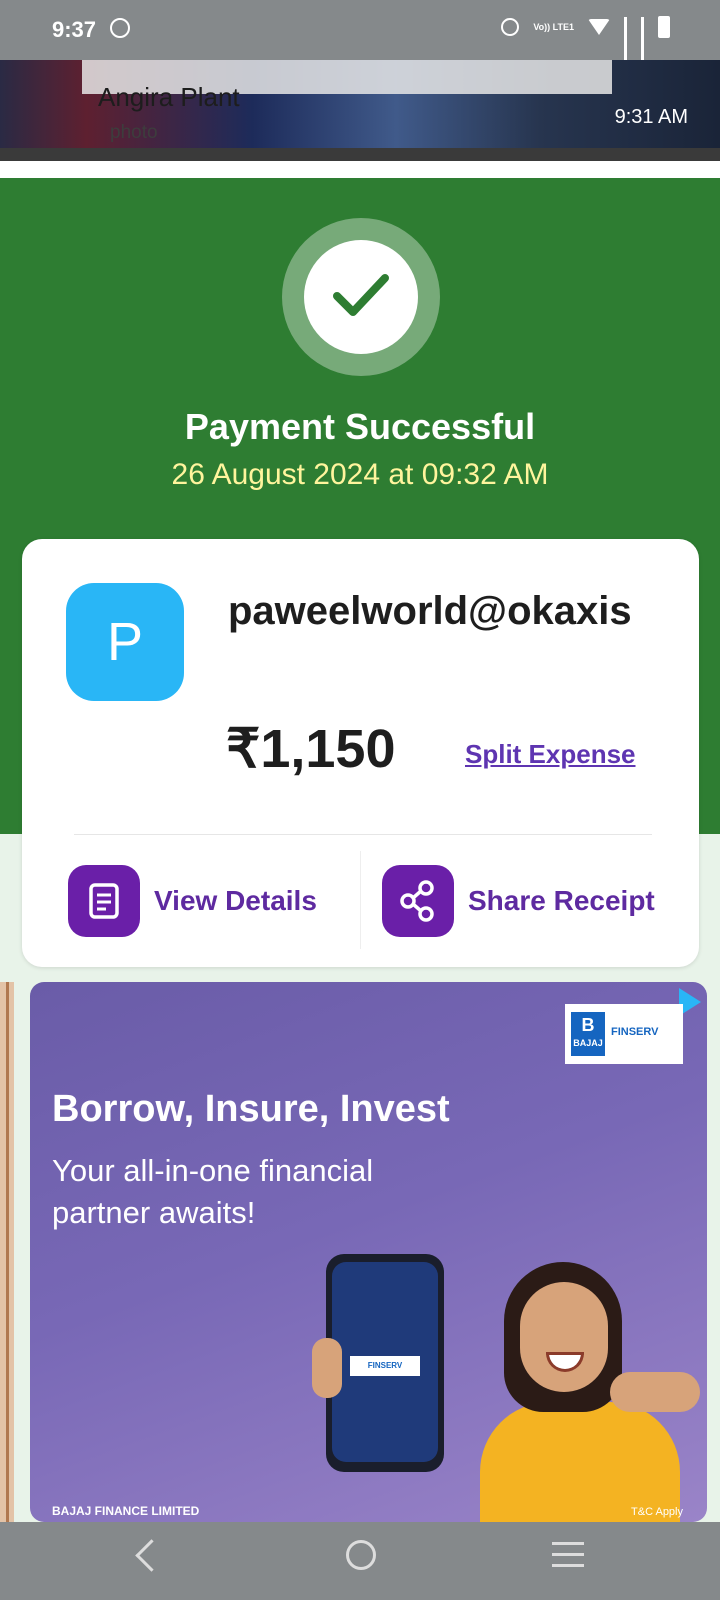 This screenshot has width=720, height=1600. Describe the element at coordinates (599, 27) in the screenshot. I see `wifi-icon` at that location.